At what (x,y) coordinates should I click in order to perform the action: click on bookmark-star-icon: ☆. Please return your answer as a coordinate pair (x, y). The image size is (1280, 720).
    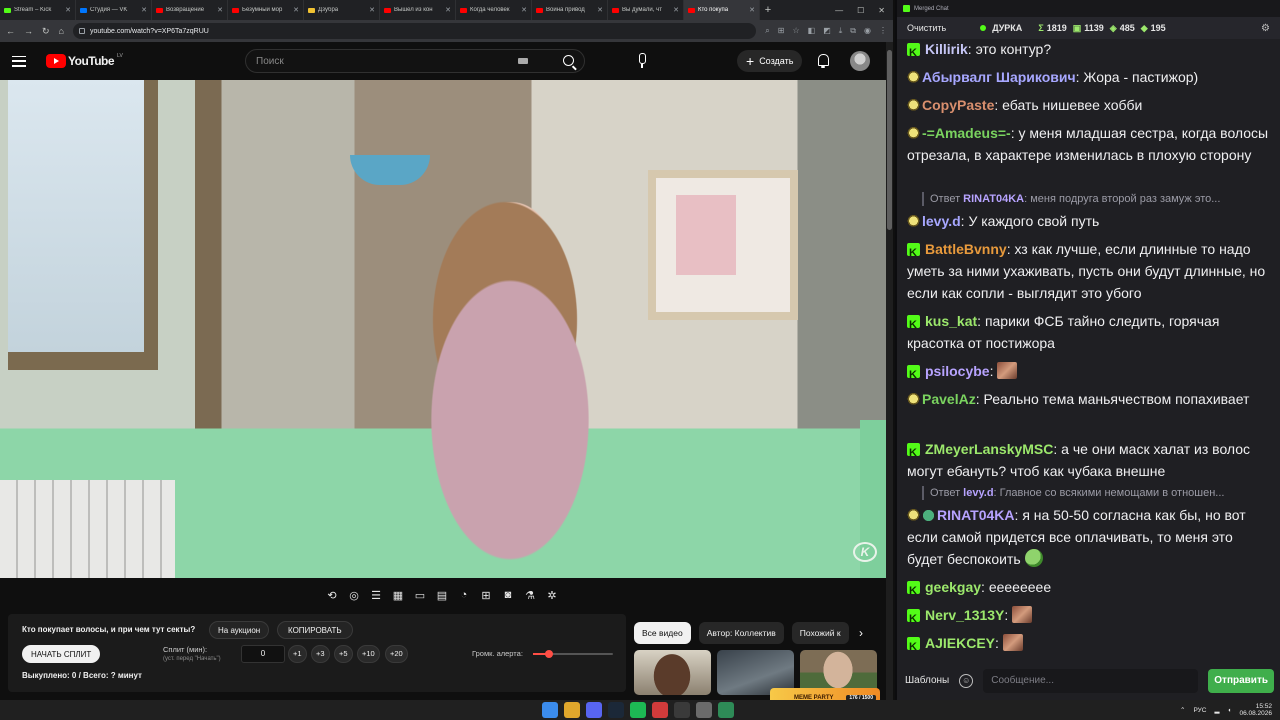
    Looking at the image, I should click on (795, 31).